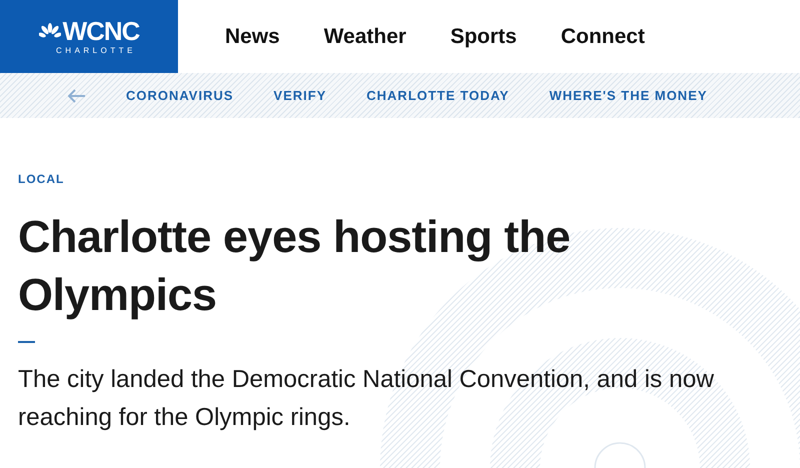 This screenshot has height=468, width=800. What do you see at coordinates (366, 399) in the screenshot?
I see `article-summary: The city landed the Democratic National Convention, and is now reaching for the Olympic rings.` at bounding box center [366, 399].